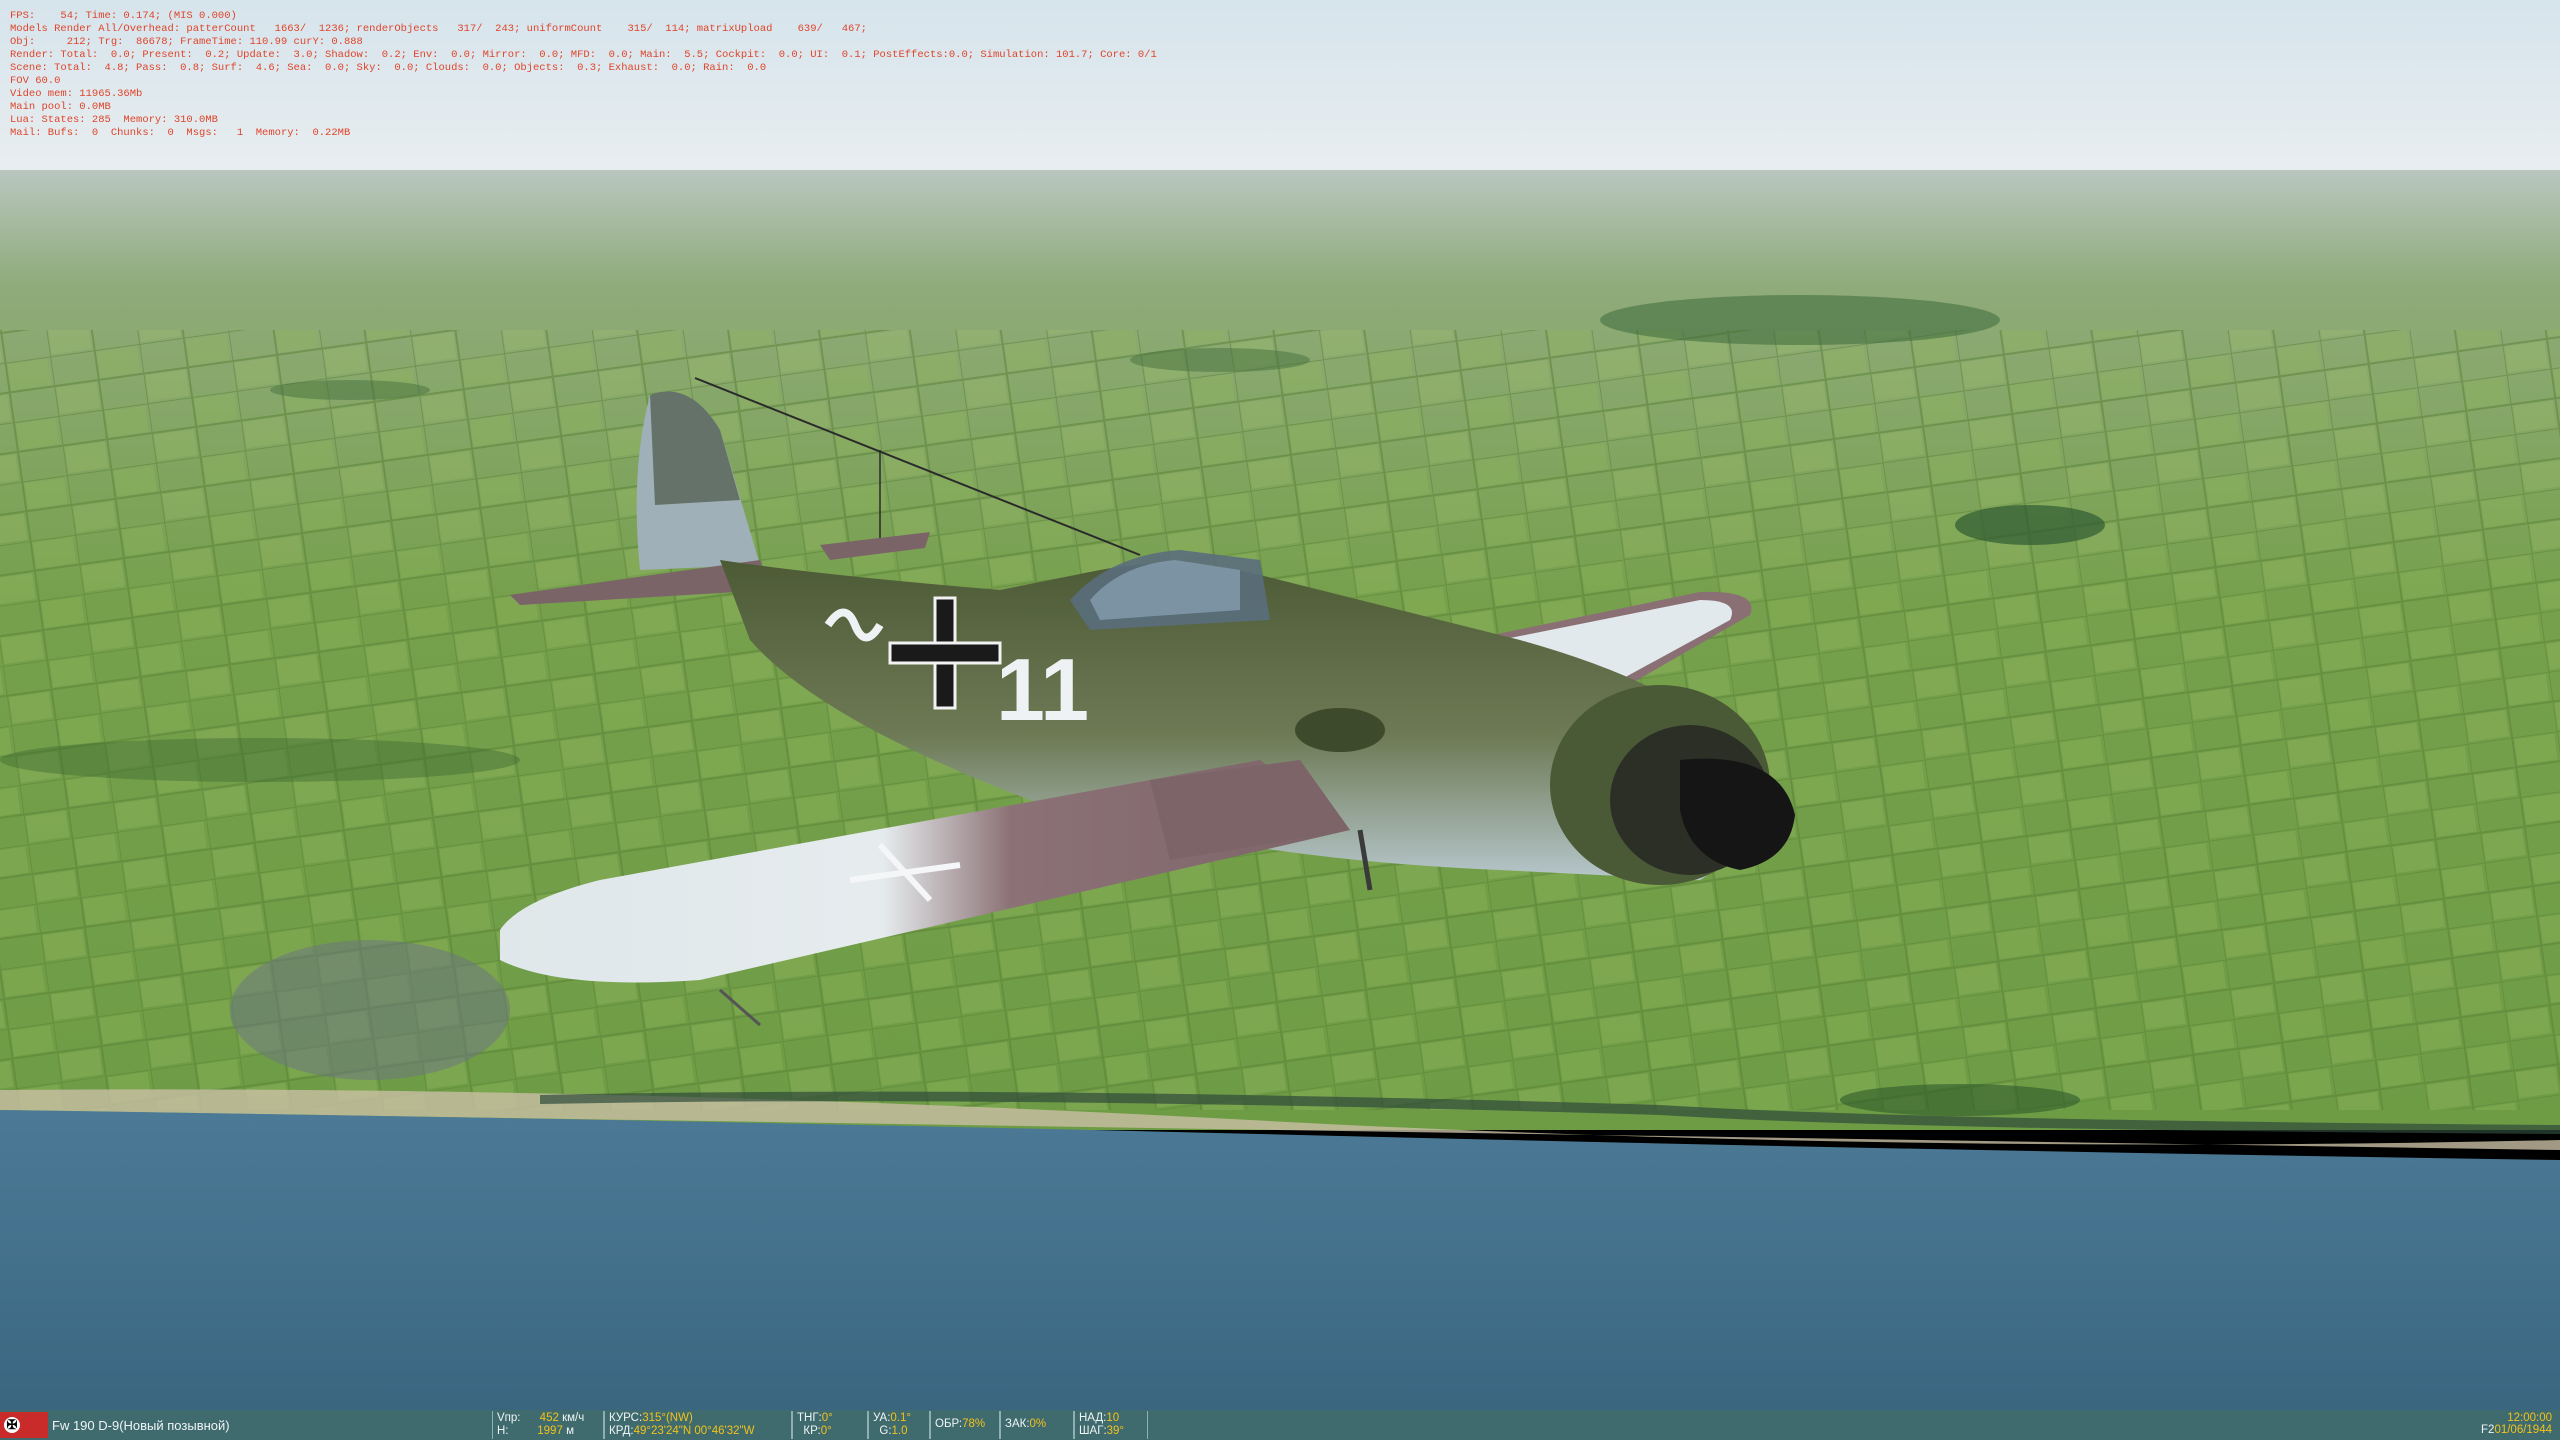 The width and height of the screenshot is (2560, 1440). I want to click on aoa-value: 0.1°, so click(900, 1418).